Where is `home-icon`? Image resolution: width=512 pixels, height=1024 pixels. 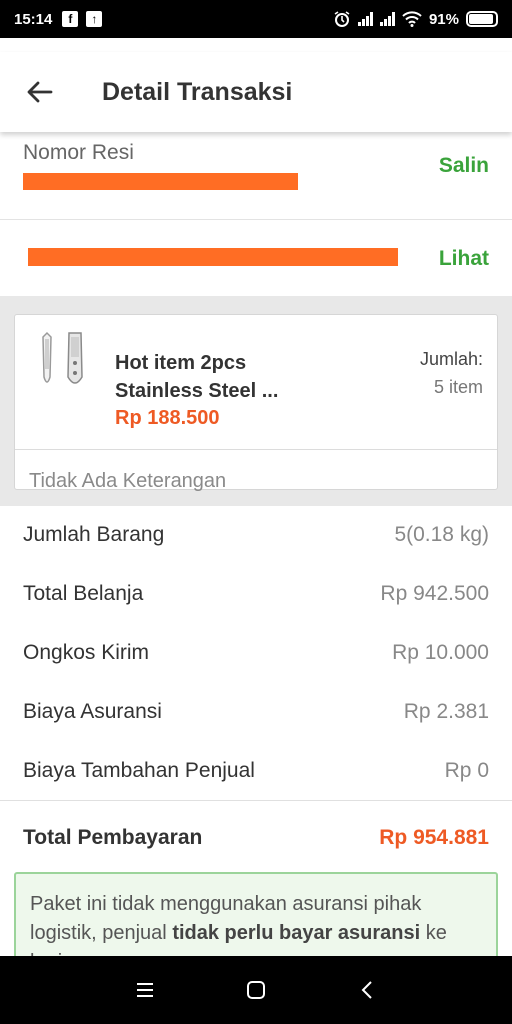
home-icon is located at coordinates (255, 990).